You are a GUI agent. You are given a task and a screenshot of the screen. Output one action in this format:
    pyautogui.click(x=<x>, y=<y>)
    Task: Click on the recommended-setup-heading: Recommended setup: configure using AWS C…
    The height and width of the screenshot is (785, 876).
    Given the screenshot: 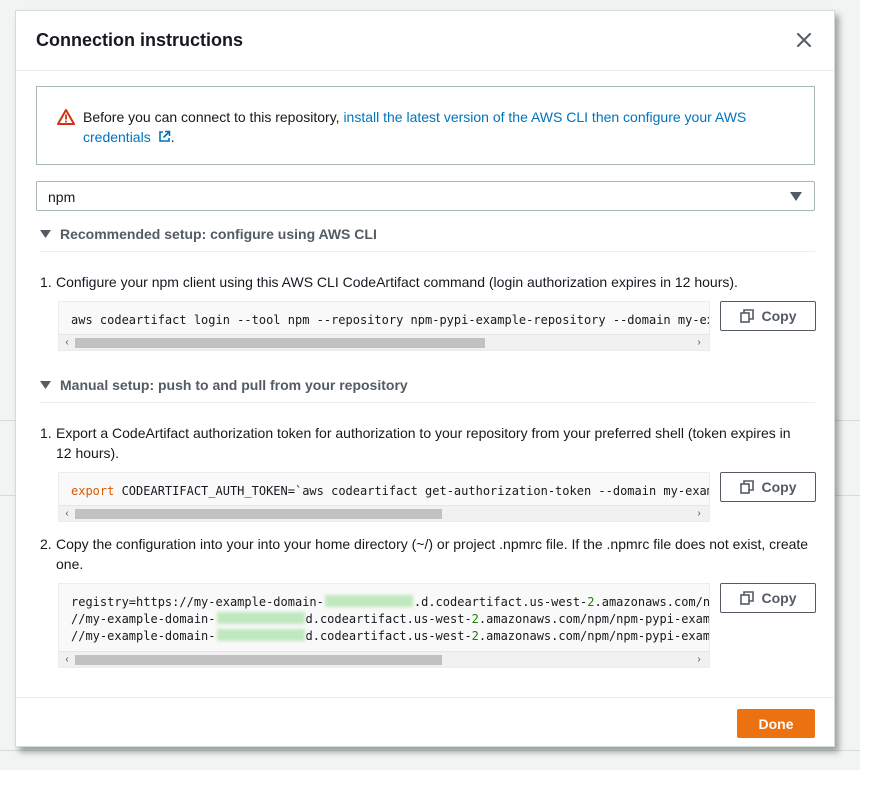 What is the action you would take?
    pyautogui.click(x=218, y=234)
    